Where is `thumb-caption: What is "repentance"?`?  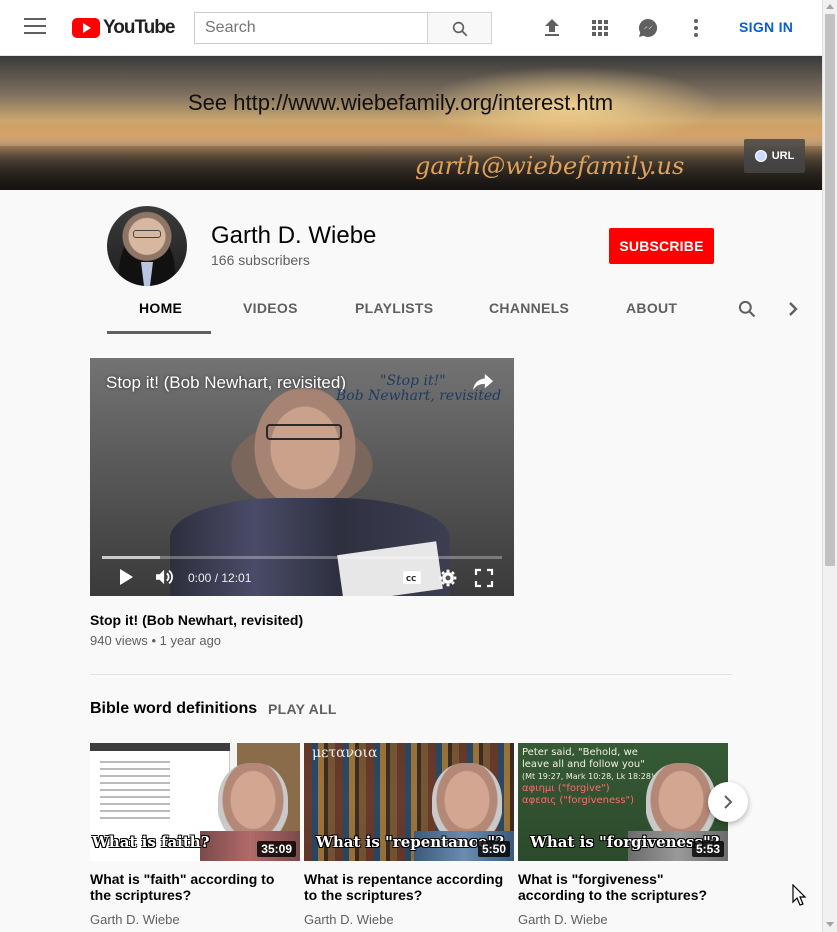 thumb-caption: What is "repentance"? is located at coordinates (410, 842).